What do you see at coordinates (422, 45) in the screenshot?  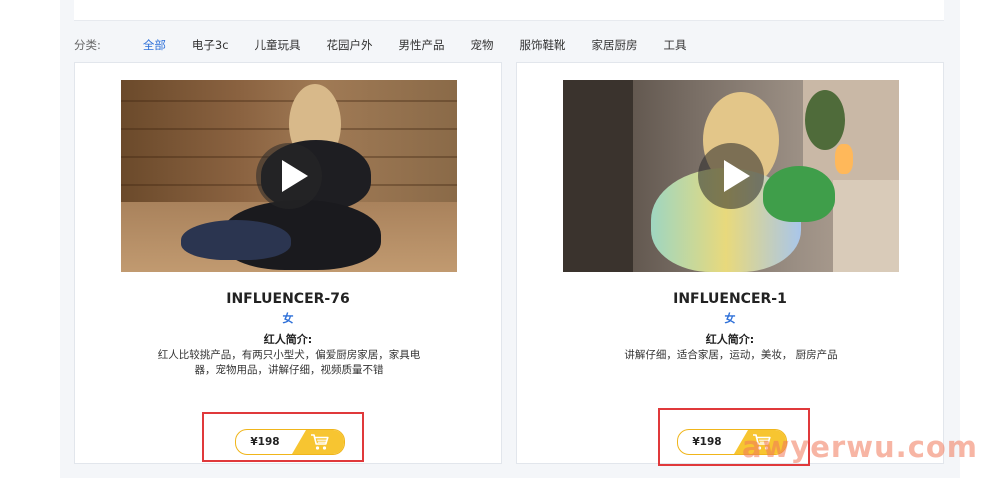 I see `category-mens: 男性产品` at bounding box center [422, 45].